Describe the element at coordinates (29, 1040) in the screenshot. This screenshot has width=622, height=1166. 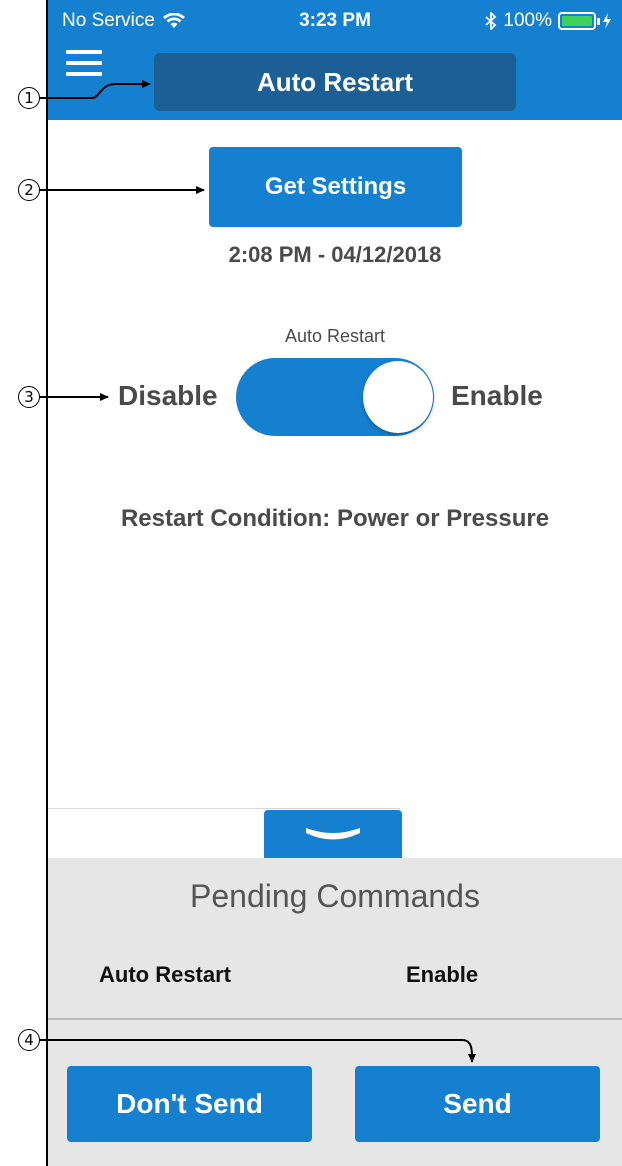
I see `callout-4: 4` at that location.